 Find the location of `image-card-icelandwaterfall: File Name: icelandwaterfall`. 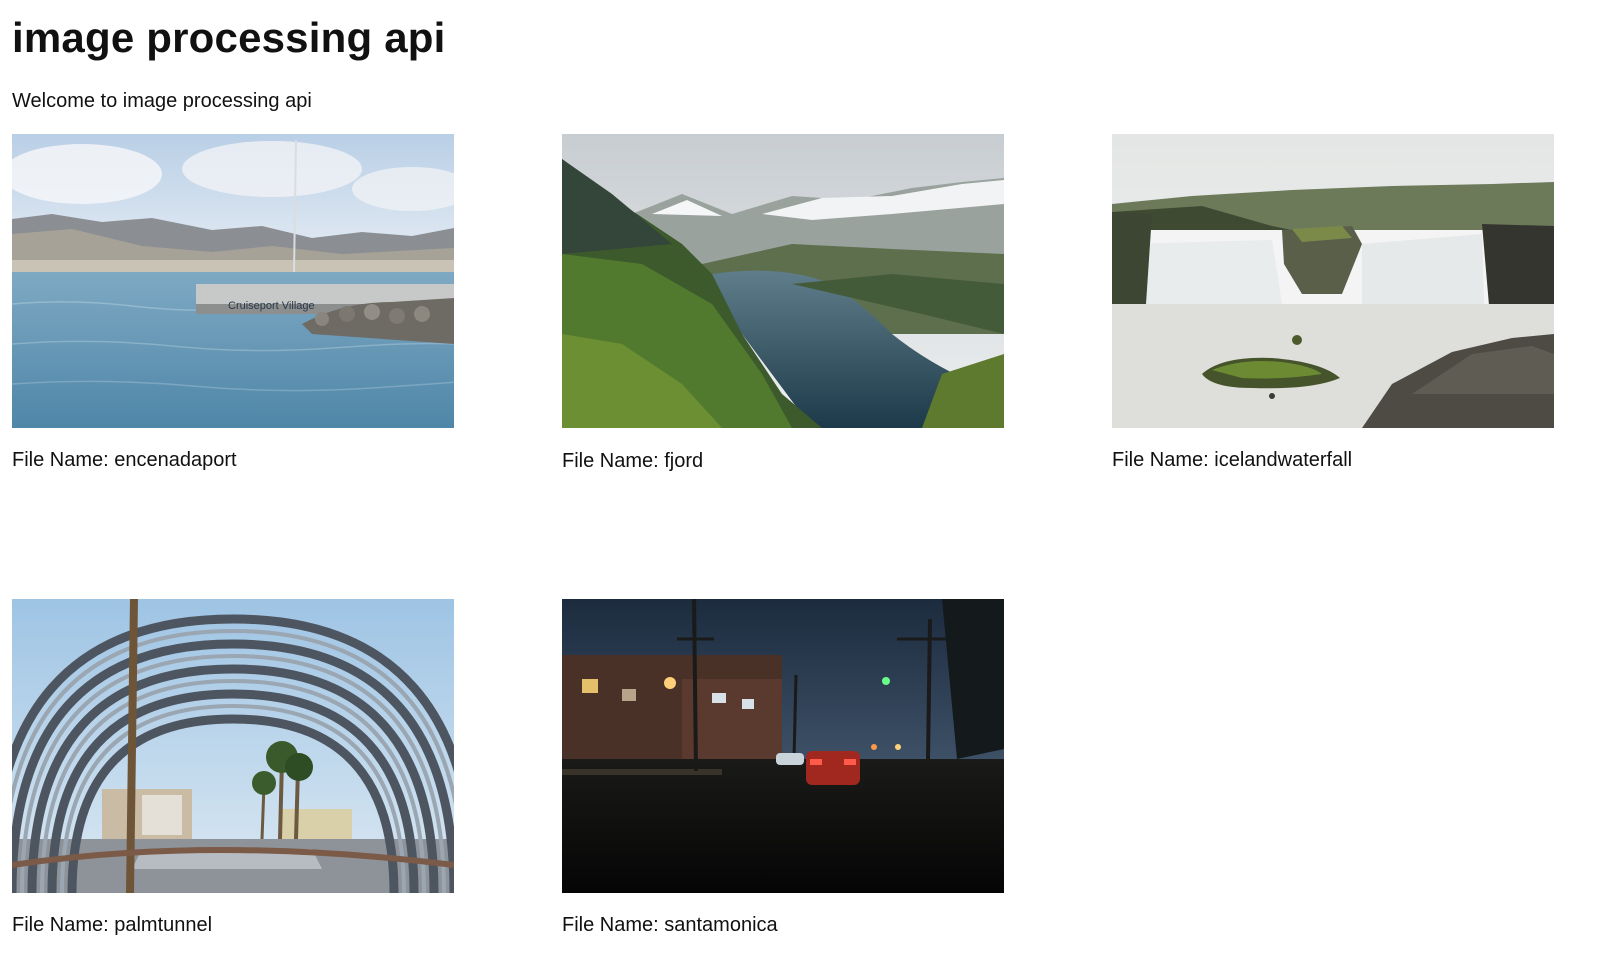

image-card-icelandwaterfall: File Name: icelandwaterfall is located at coordinates (1333, 302).